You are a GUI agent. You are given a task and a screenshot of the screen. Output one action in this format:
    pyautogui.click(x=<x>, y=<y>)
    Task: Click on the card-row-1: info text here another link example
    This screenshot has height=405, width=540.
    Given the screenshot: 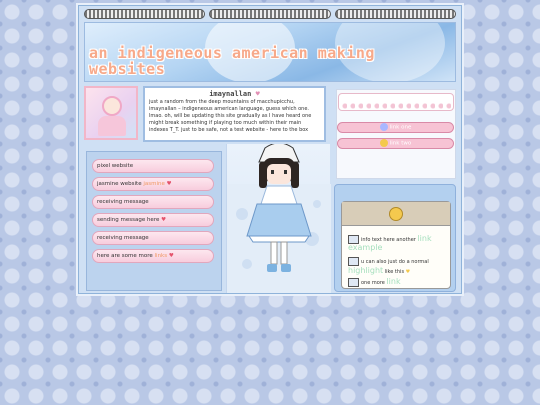 What is the action you would take?
    pyautogui.click(x=399, y=244)
    